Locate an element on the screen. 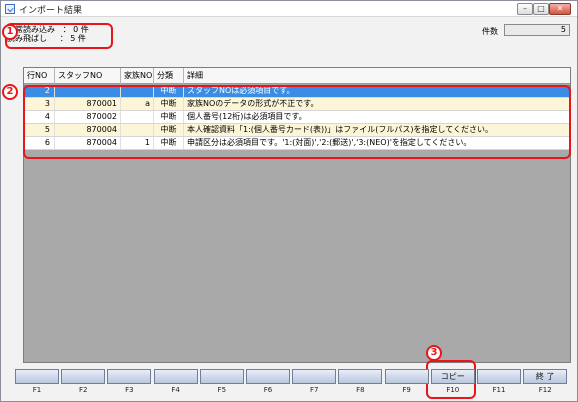  window-title: インポート結果 is located at coordinates (51, 11).